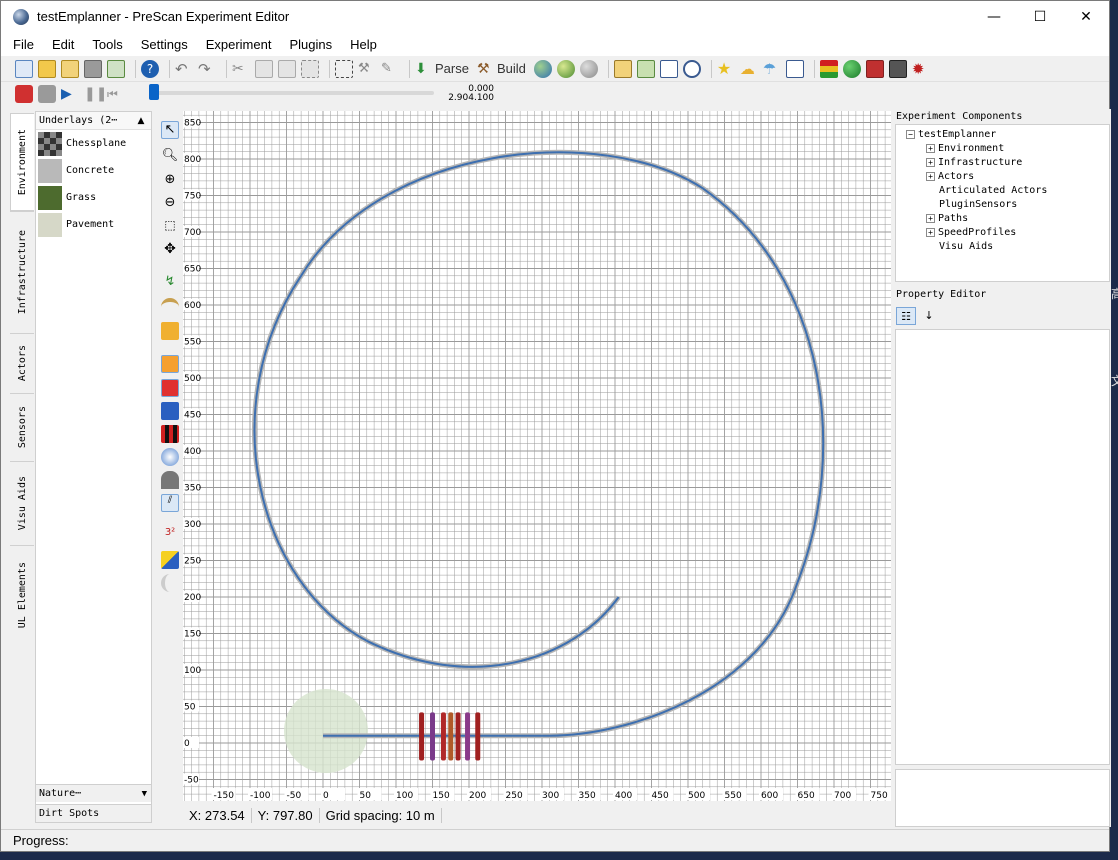 The height and width of the screenshot is (860, 1118). I want to click on categorized-icon: ☷, so click(906, 316).